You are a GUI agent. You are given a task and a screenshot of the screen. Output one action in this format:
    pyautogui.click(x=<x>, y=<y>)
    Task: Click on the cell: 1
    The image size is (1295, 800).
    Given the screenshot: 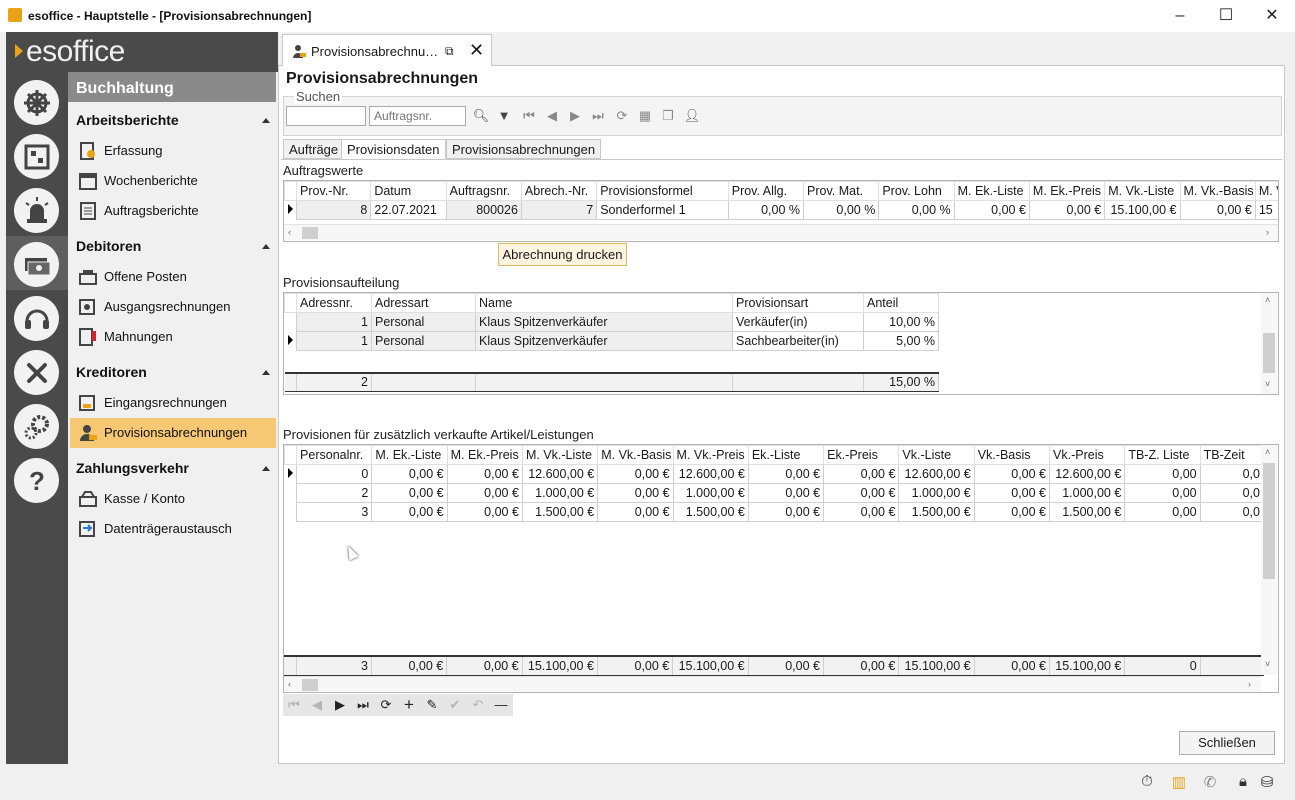 What is the action you would take?
    pyautogui.click(x=334, y=341)
    